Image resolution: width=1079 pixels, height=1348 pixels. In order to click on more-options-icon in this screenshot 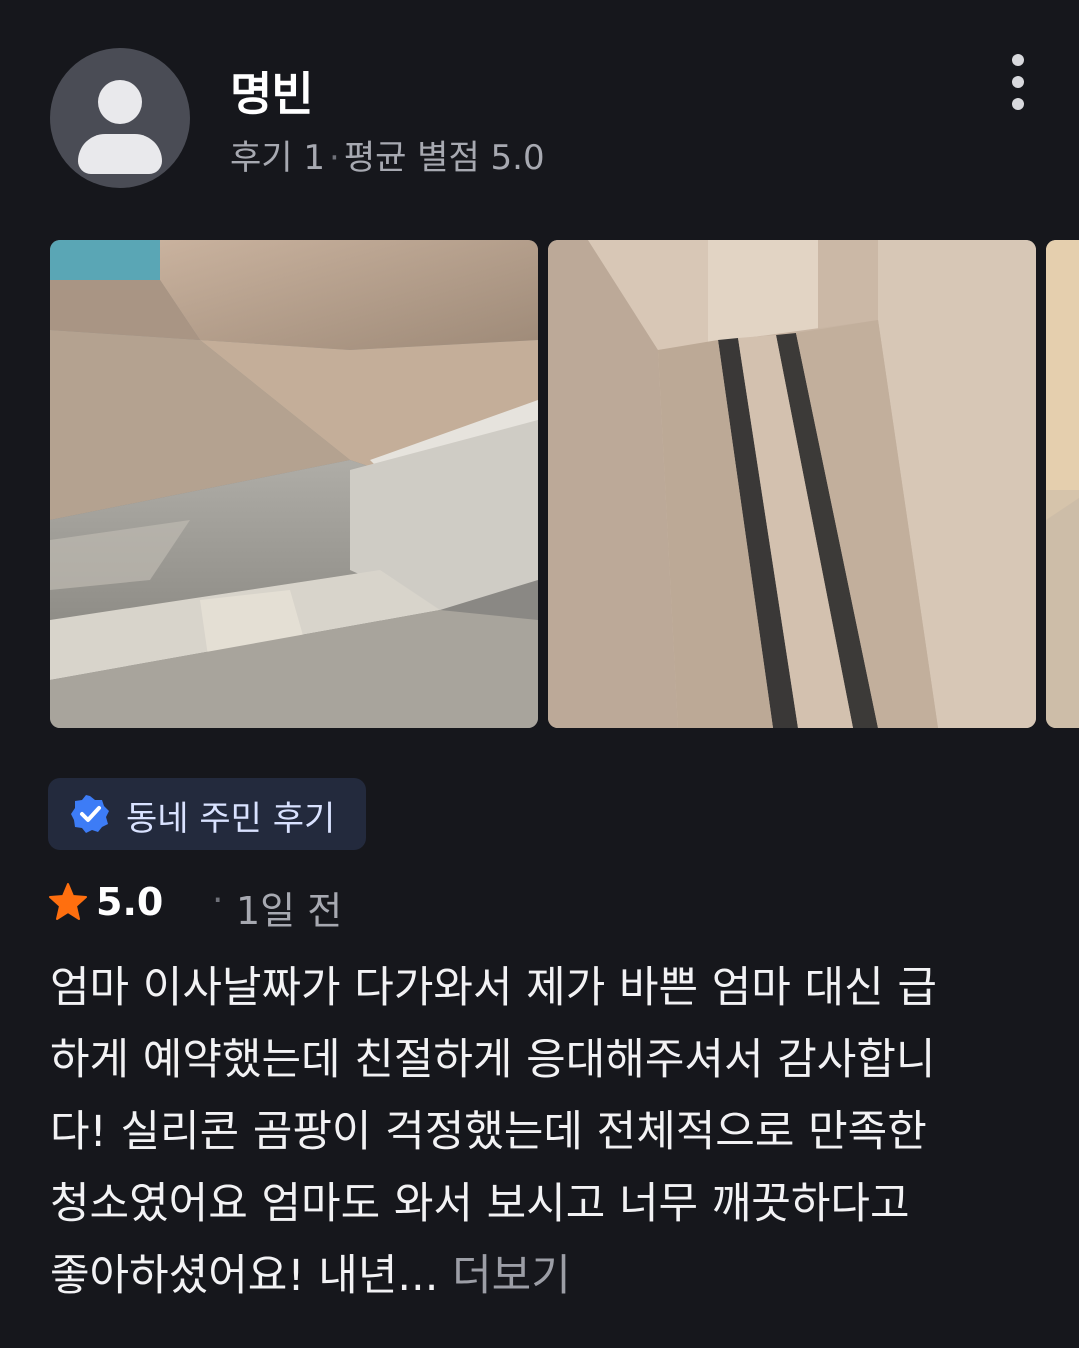, I will do `click(1018, 83)`.